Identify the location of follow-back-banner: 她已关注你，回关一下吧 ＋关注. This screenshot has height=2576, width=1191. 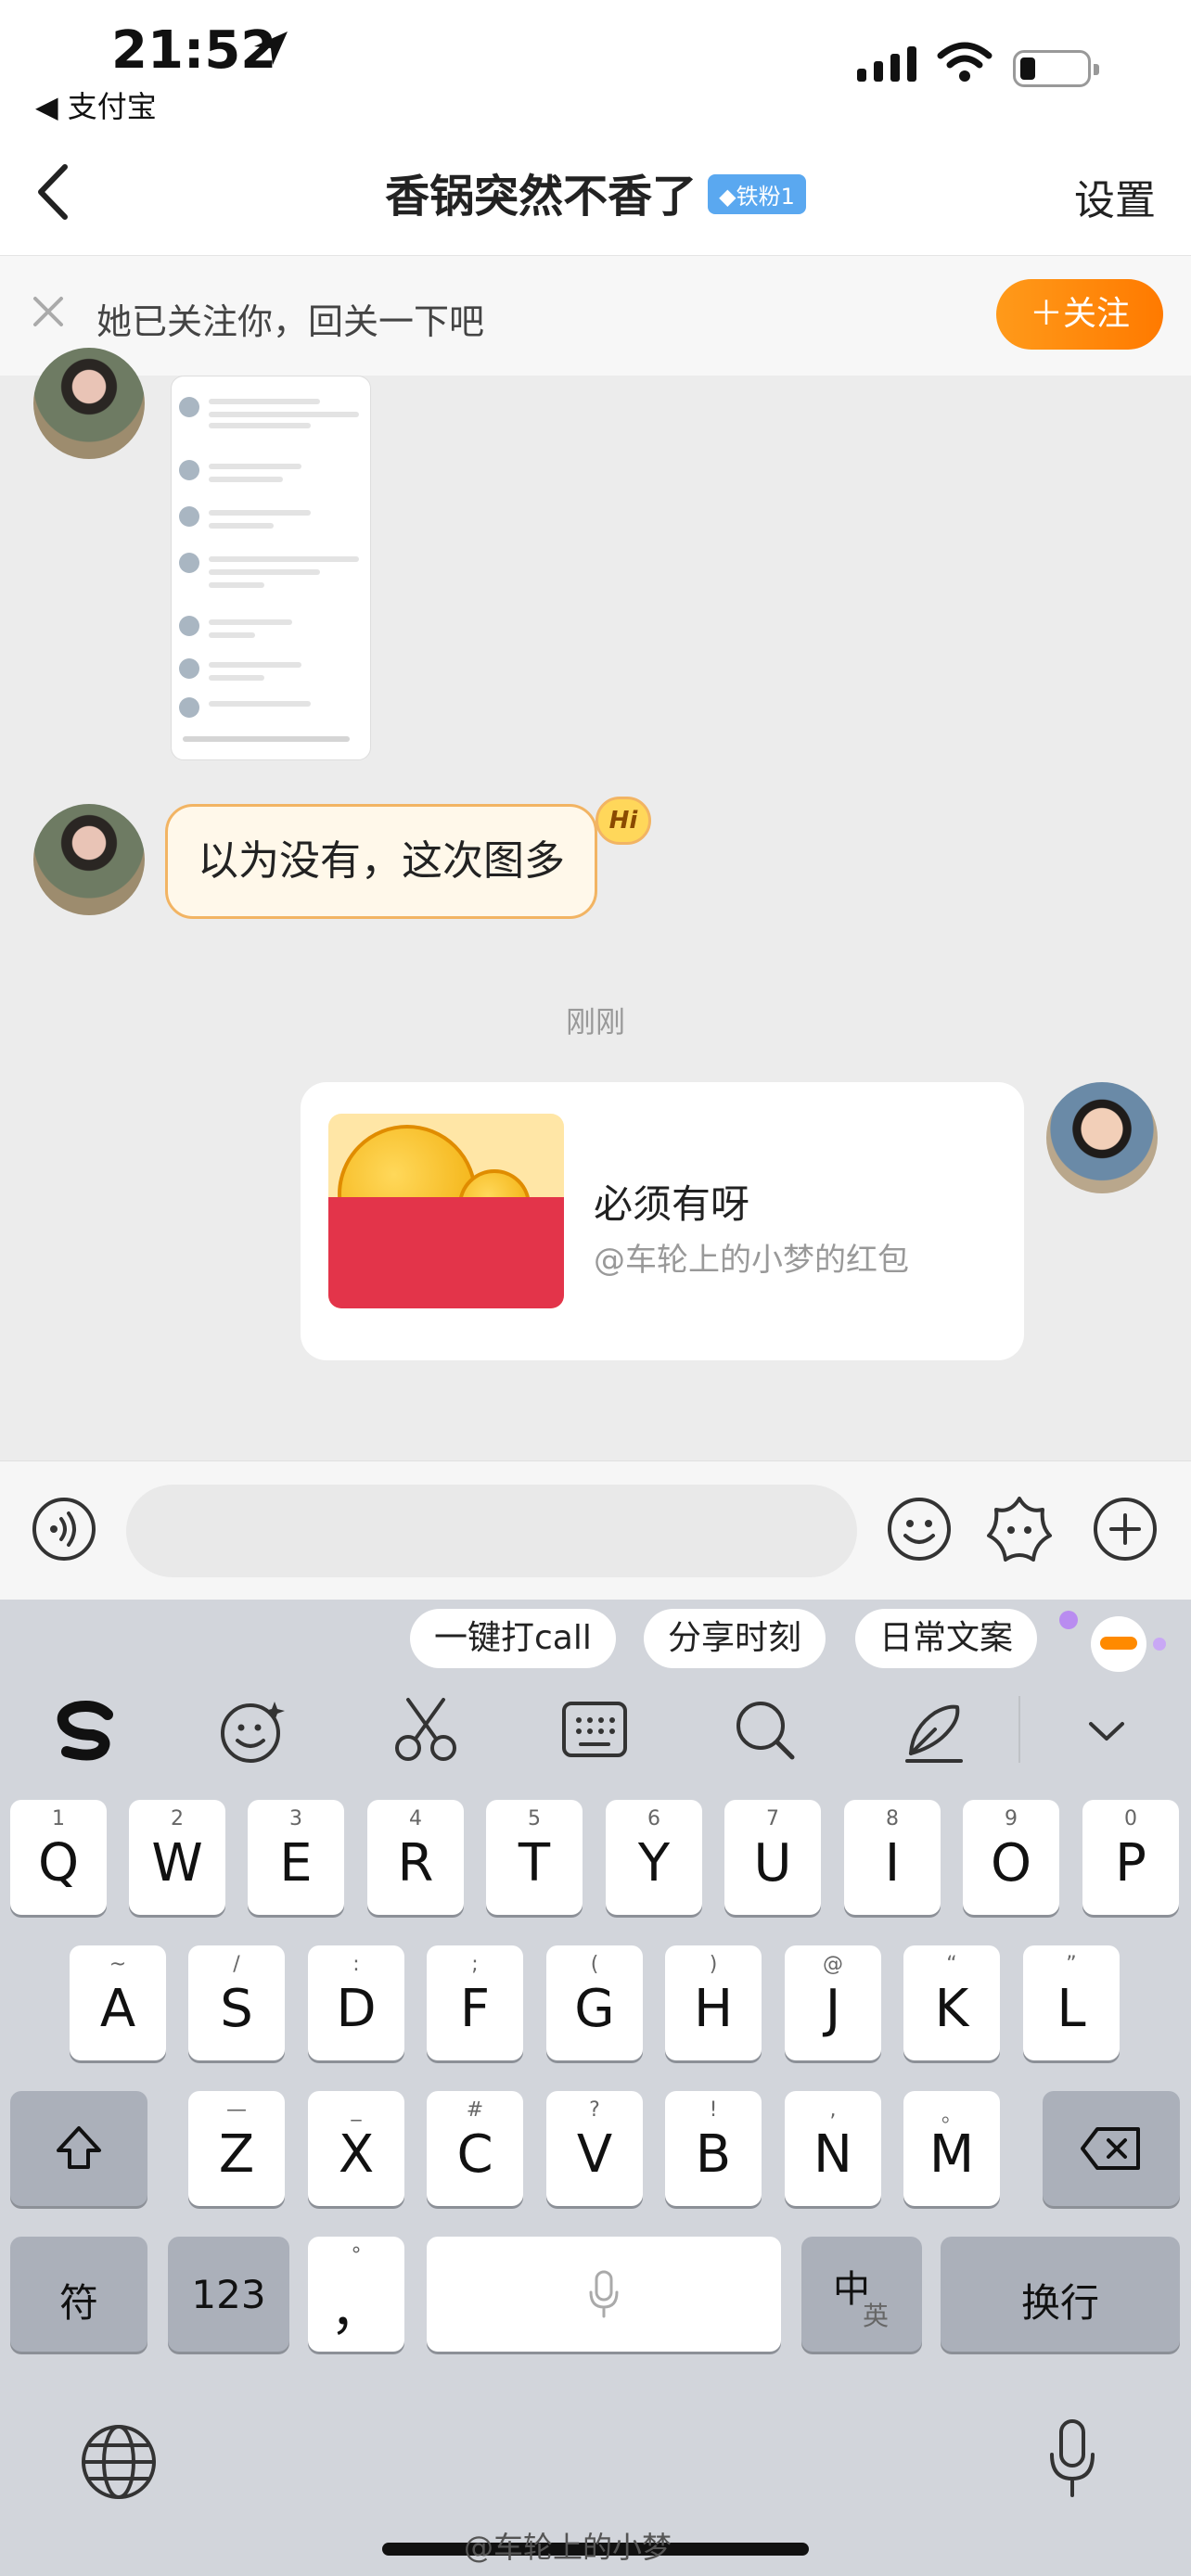
(595, 316).